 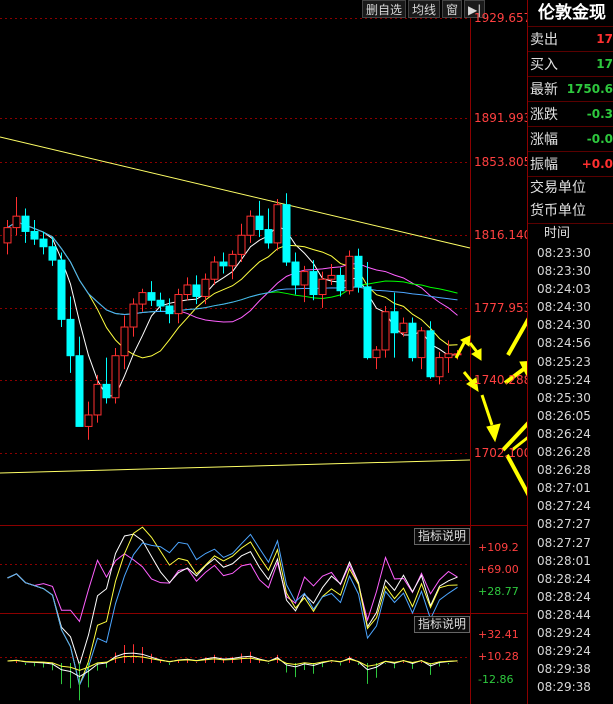 I want to click on price-tick: 1816.140, so click(x=503, y=235).